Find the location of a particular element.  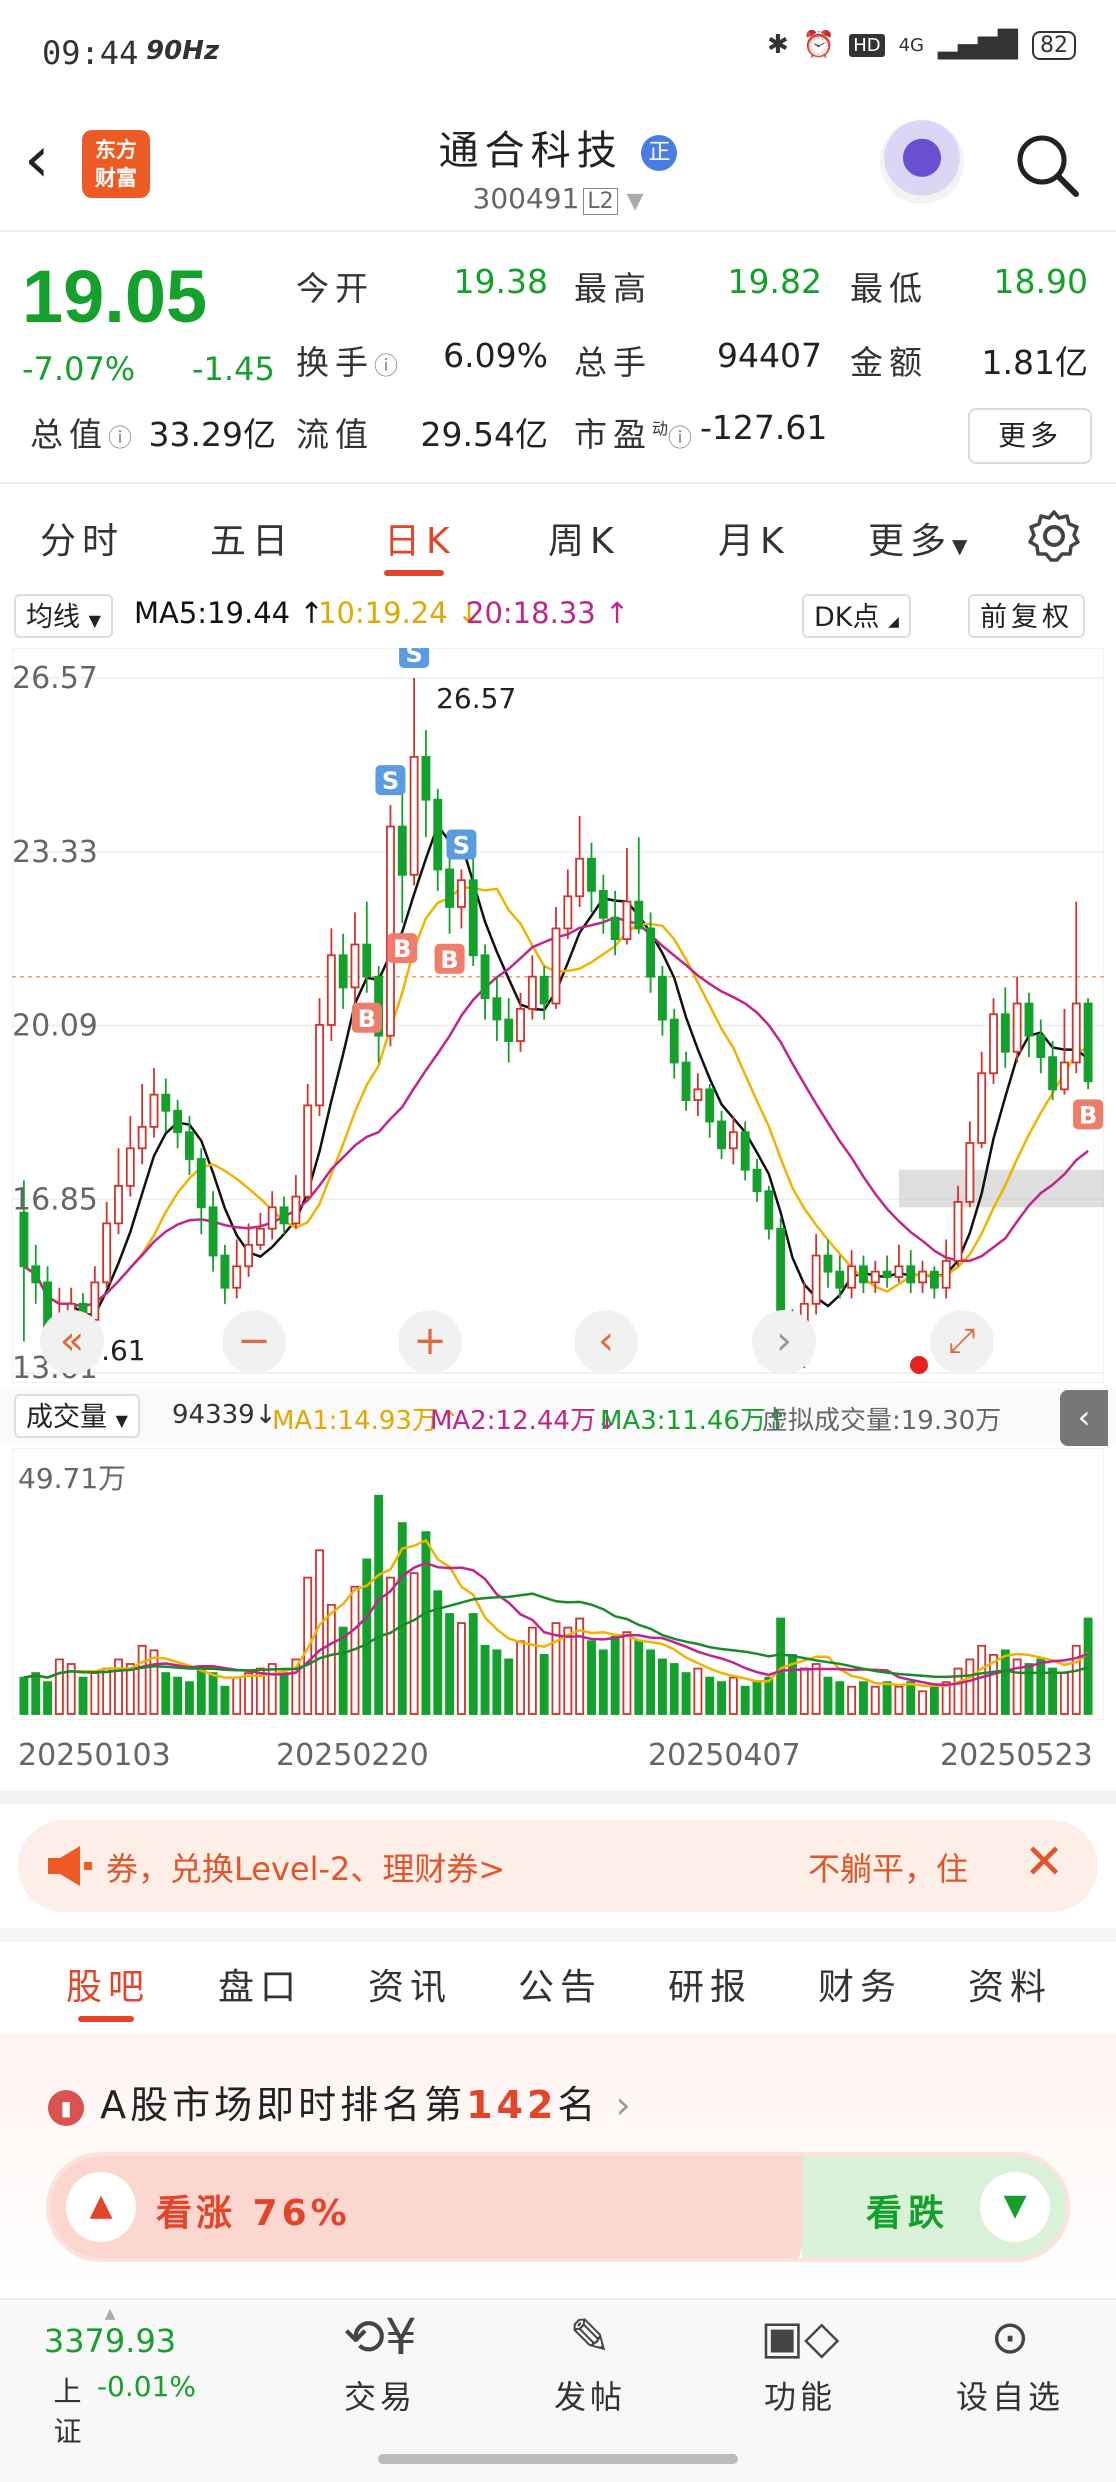

bear-arrow-icon: ▼ is located at coordinates (1015, 2207).